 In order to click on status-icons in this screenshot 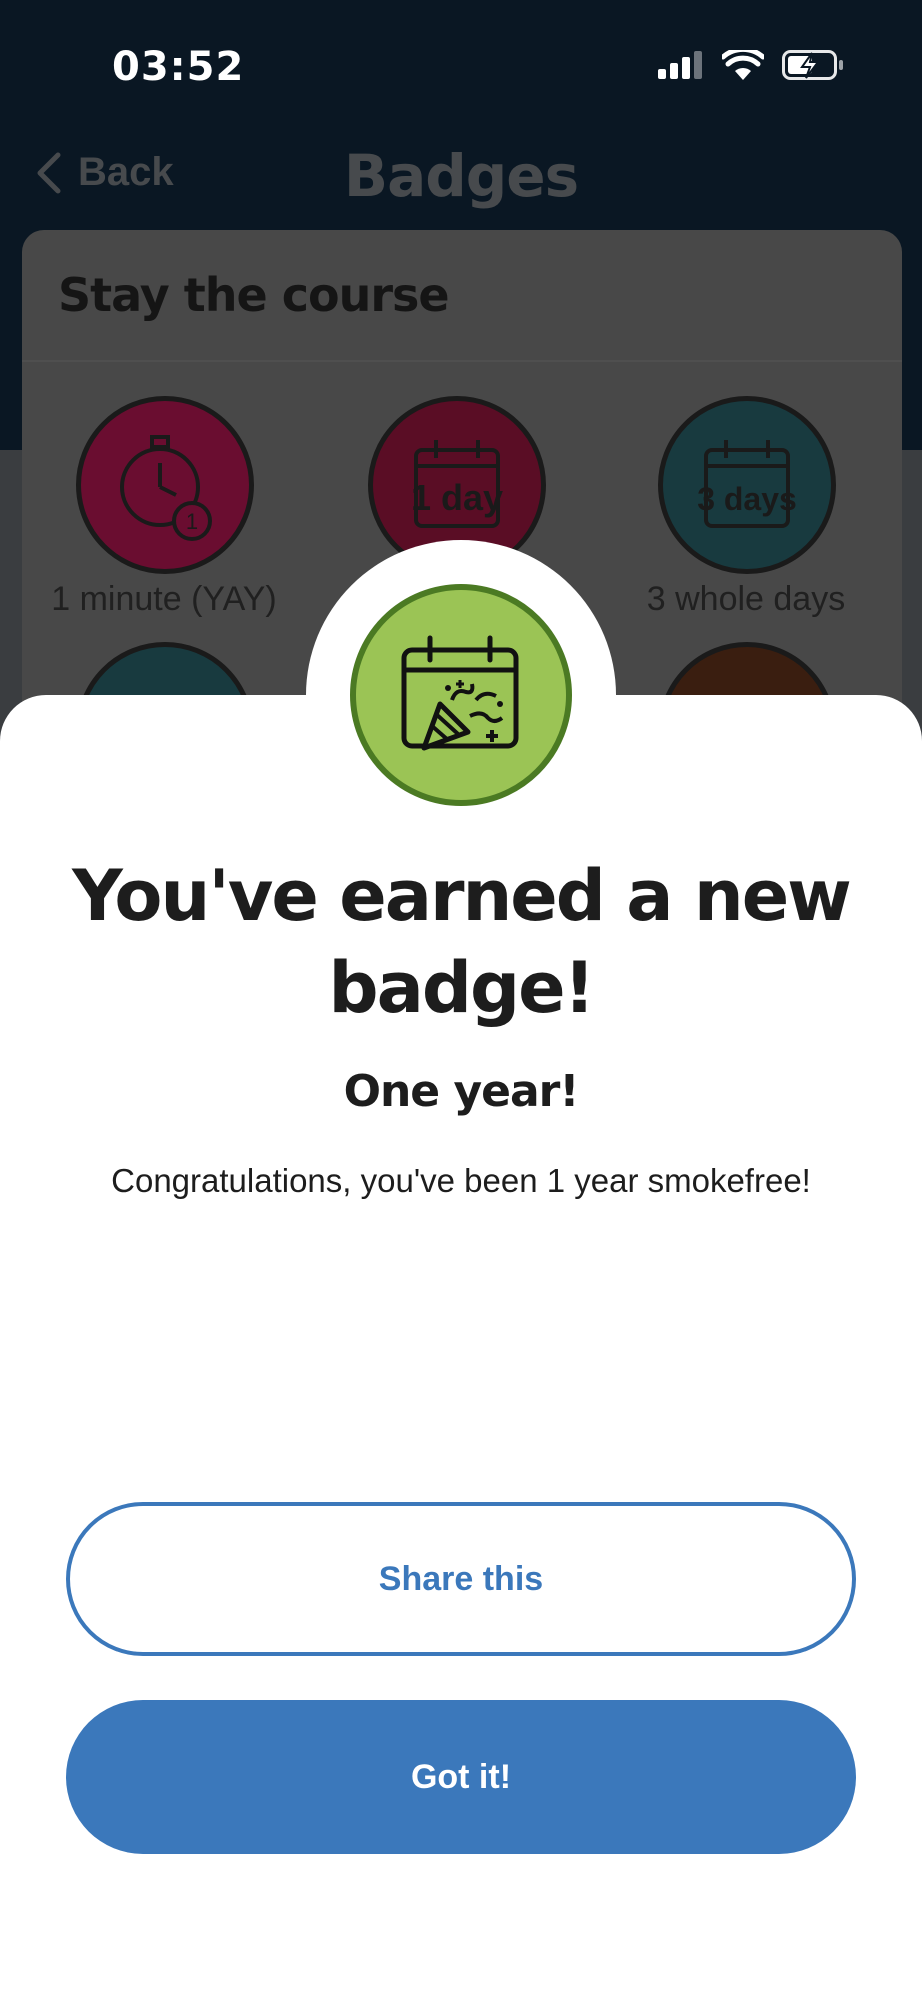, I will do `click(751, 65)`.